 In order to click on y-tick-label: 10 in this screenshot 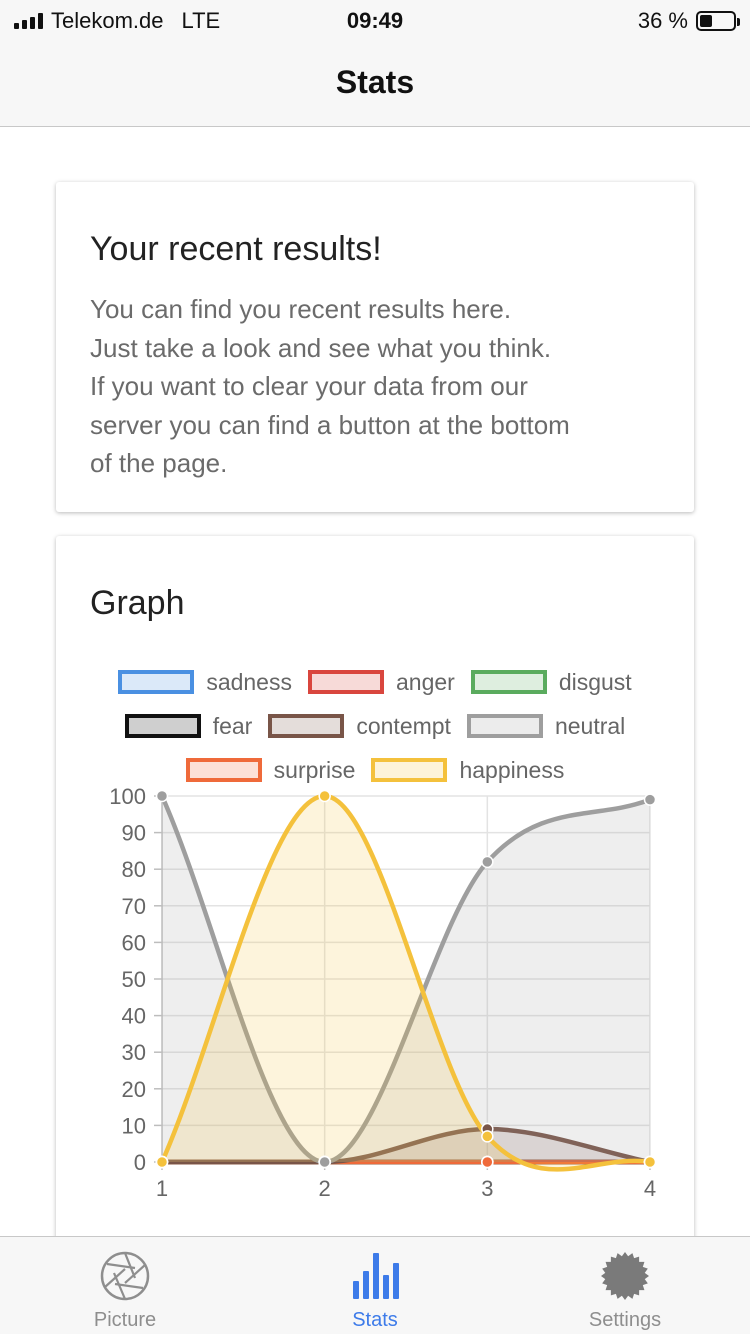, I will do `click(134, 1125)`.